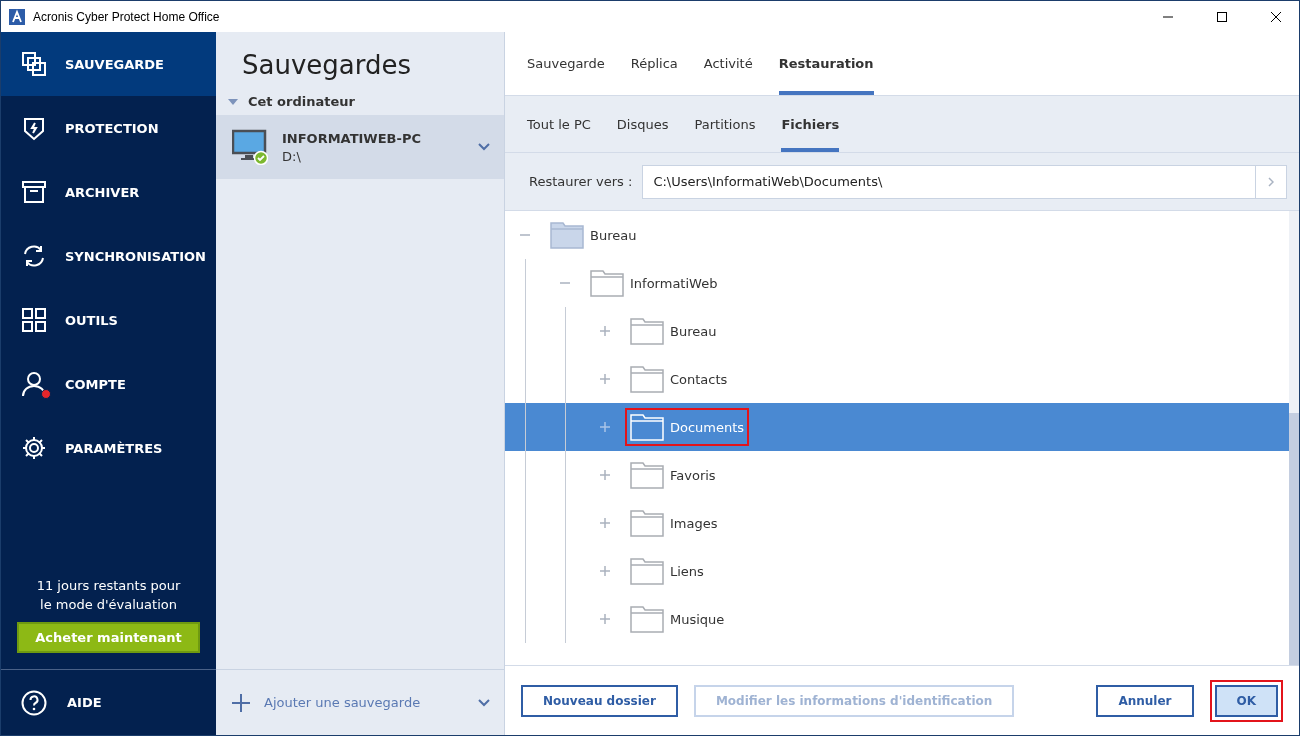 This screenshot has width=1300, height=736. Describe the element at coordinates (1222, 16) in the screenshot. I see `maximize-icon` at that location.